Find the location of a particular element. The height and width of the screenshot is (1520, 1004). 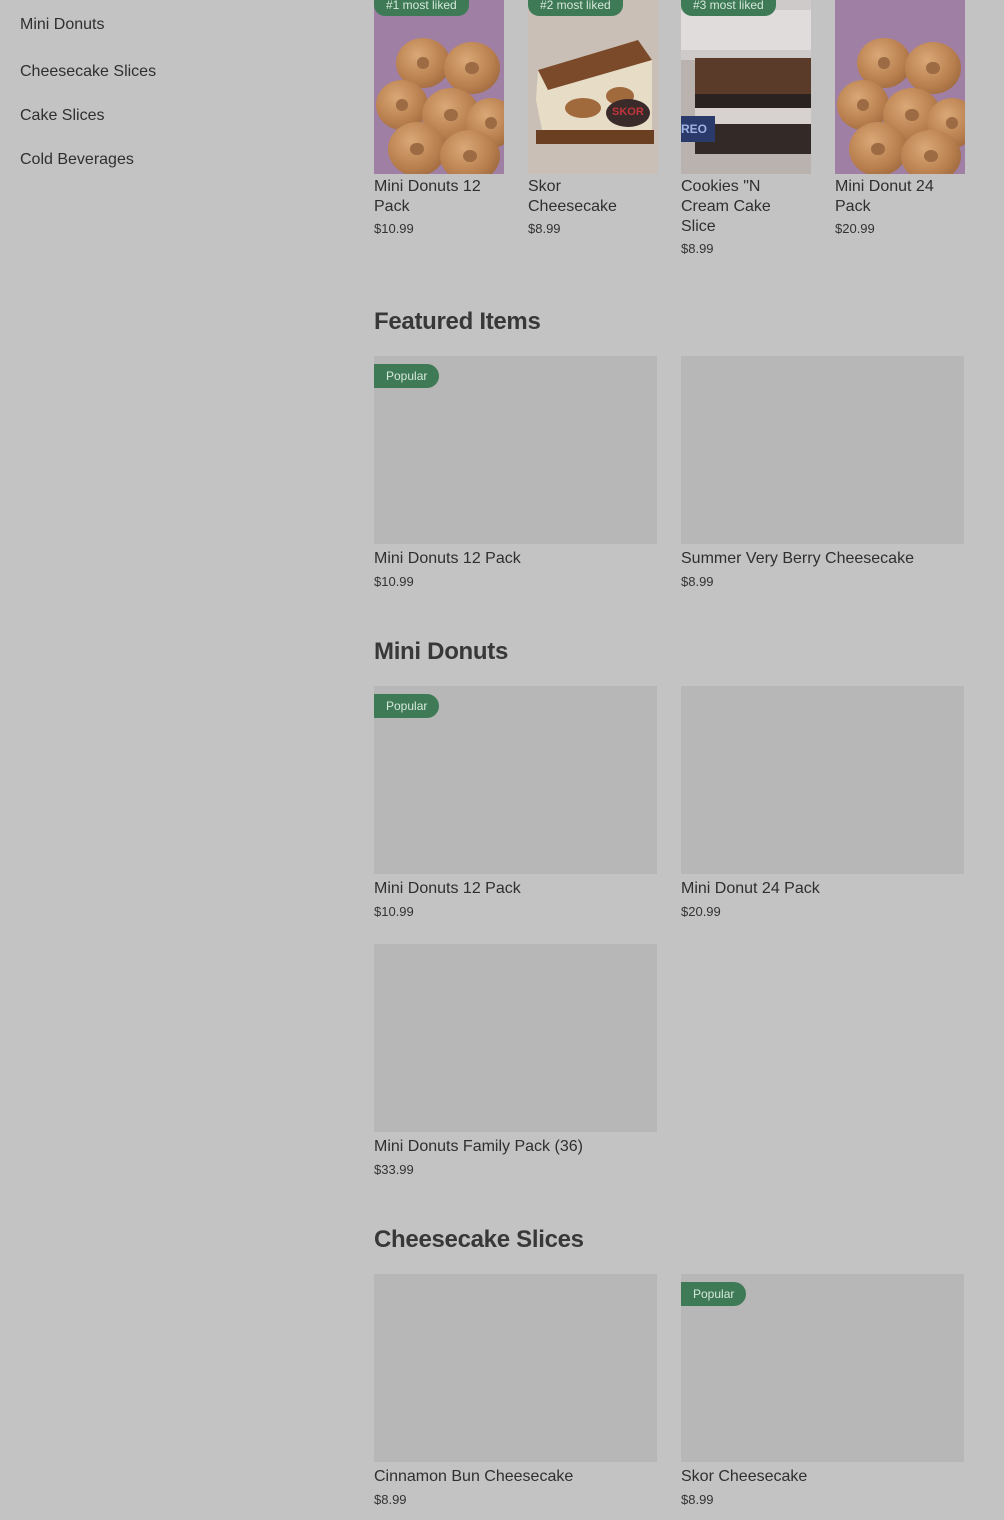

product-image: #3 most liked REO is located at coordinates (746, 87).